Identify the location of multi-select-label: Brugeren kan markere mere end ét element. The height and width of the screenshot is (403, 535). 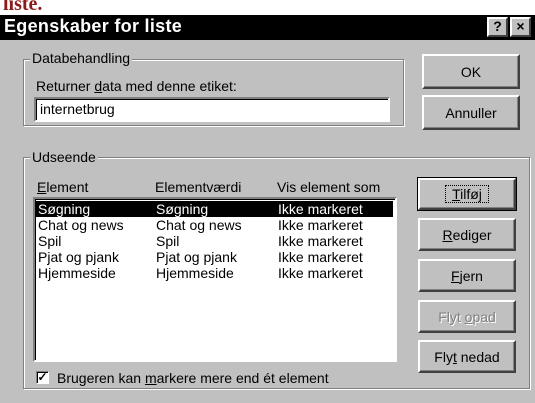
(193, 378).